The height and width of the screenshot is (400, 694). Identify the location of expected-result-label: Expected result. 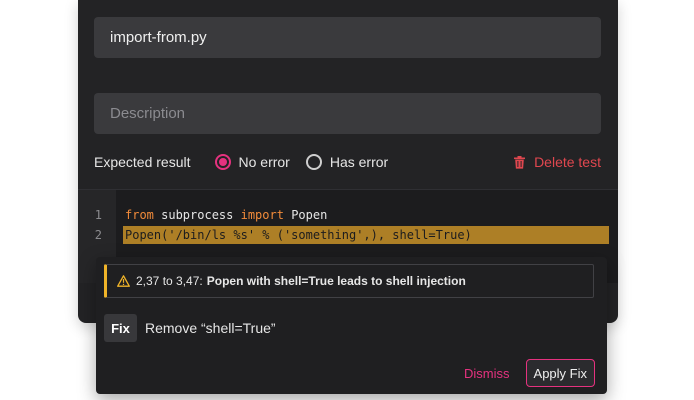
(142, 162).